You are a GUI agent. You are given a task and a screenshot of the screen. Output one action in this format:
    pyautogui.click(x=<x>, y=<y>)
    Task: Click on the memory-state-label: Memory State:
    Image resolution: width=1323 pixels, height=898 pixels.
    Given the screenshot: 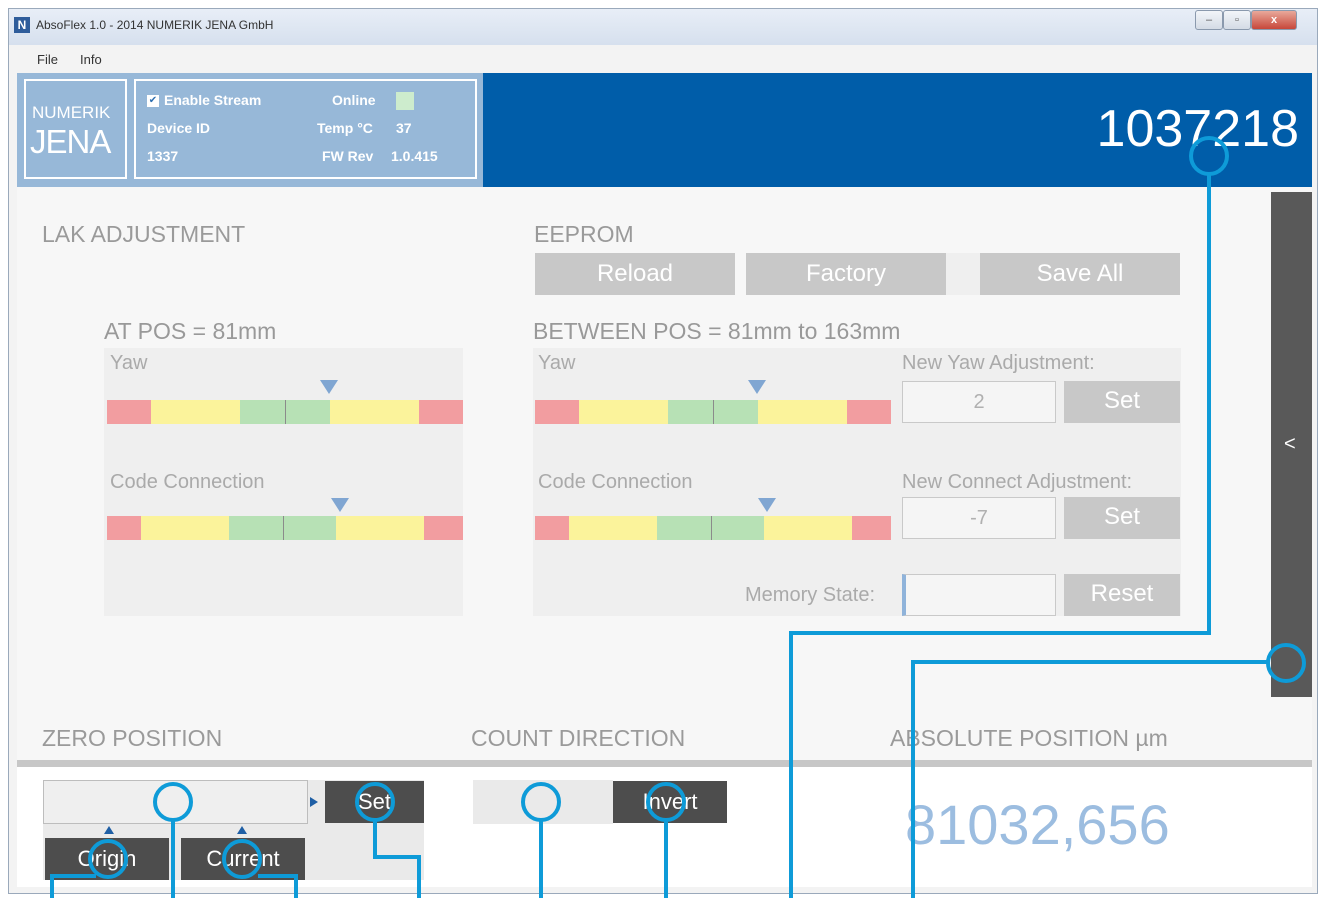 What is the action you would take?
    pyautogui.click(x=810, y=595)
    